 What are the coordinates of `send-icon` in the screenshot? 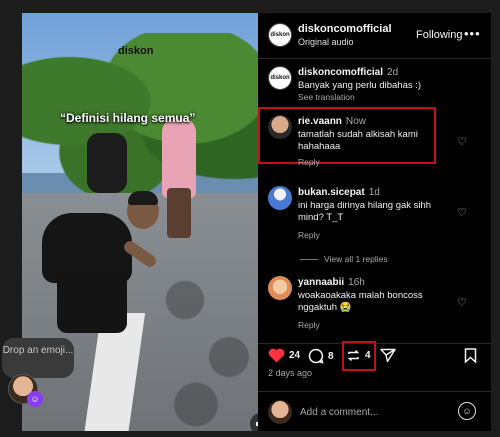 It's located at (388, 355).